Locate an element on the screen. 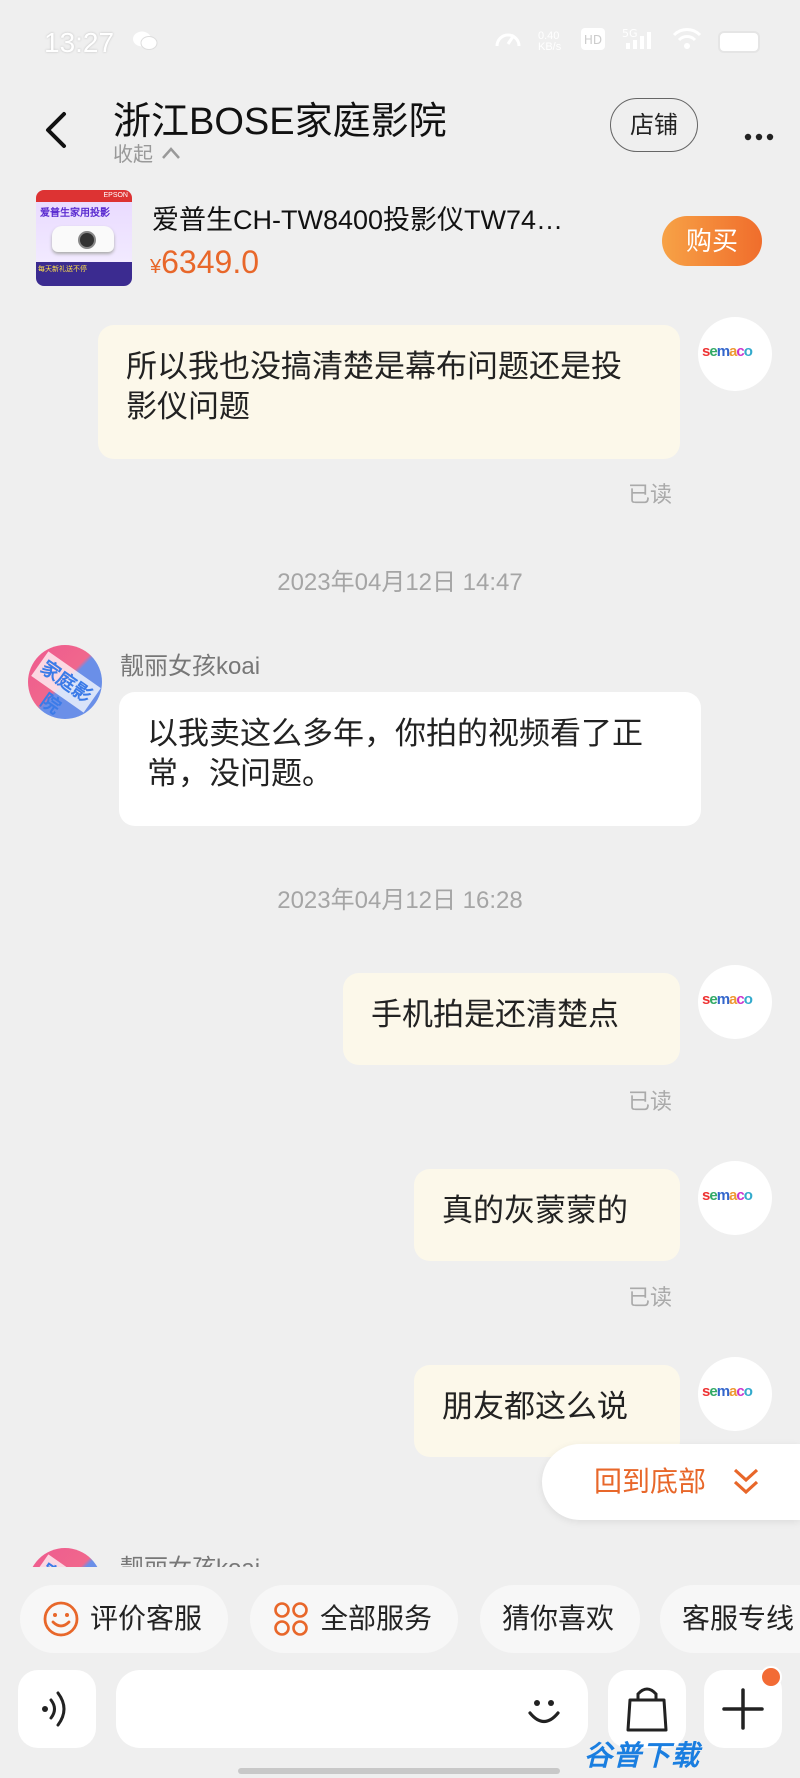 The width and height of the screenshot is (800, 1778). chip-label: 评价客服 is located at coordinates (146, 1618).